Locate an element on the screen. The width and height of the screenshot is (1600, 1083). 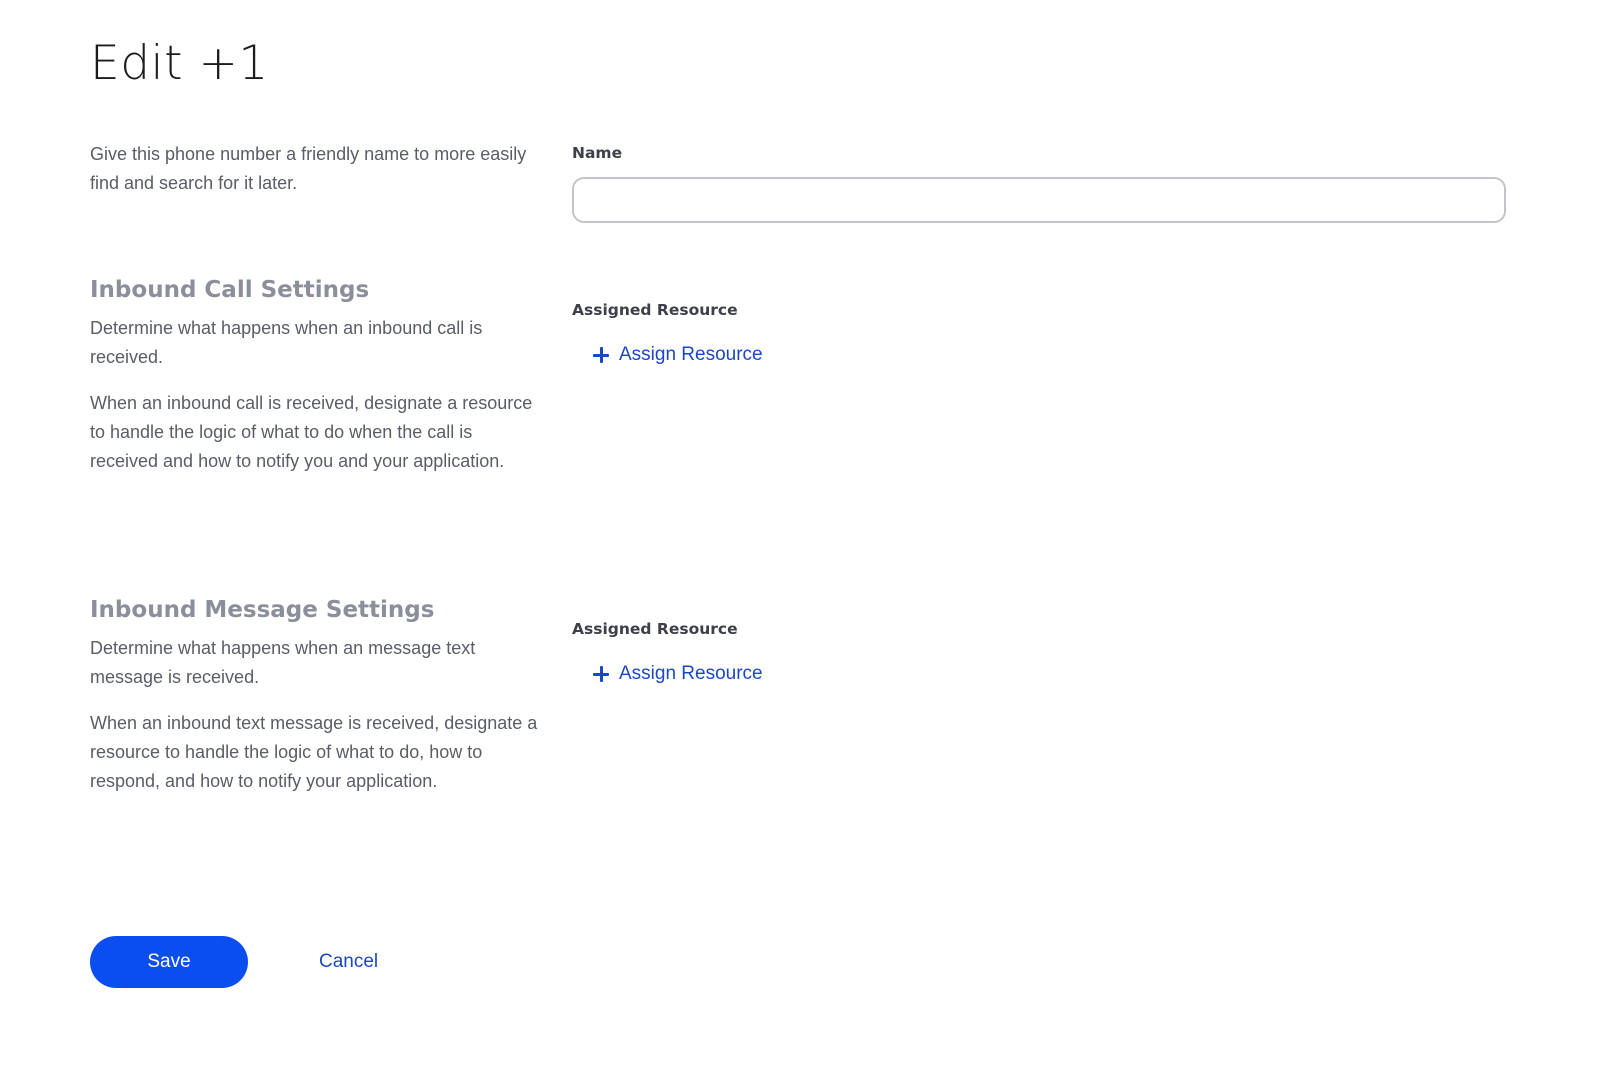
call-assigned-resource-label: Assigned Resource is located at coordinates (655, 310).